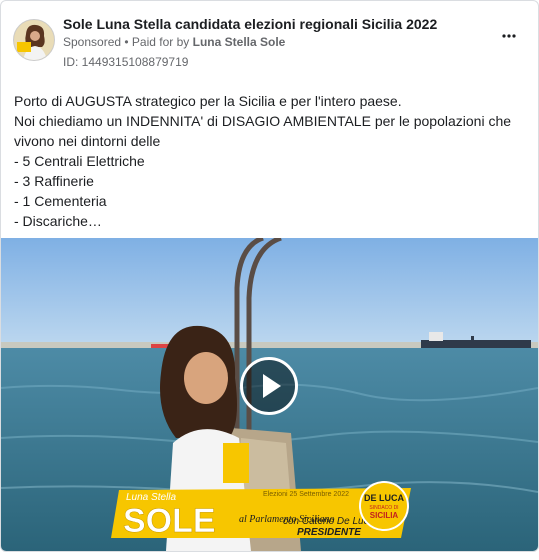 The width and height of the screenshot is (539, 560). What do you see at coordinates (509, 34) in the screenshot?
I see `more-options-icon` at bounding box center [509, 34].